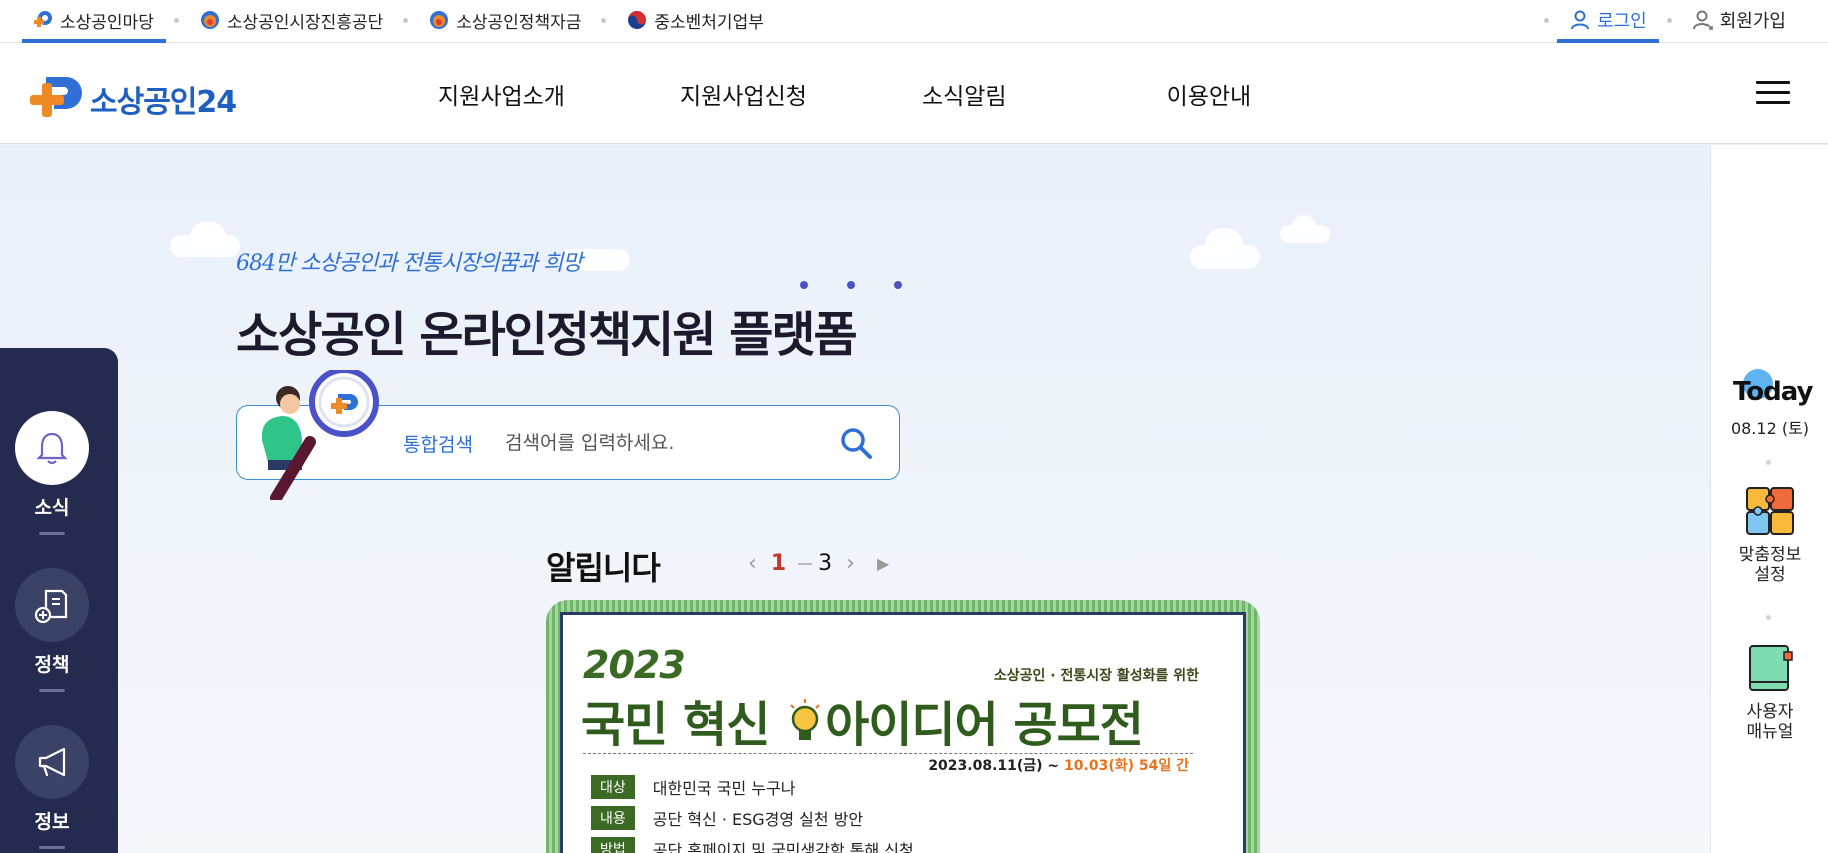 This screenshot has height=853, width=1828. What do you see at coordinates (914, 93) in the screenshot?
I see `site-header: 소상공인24 지원사업소개 지원사업신청 소식알림 이용안내` at bounding box center [914, 93].